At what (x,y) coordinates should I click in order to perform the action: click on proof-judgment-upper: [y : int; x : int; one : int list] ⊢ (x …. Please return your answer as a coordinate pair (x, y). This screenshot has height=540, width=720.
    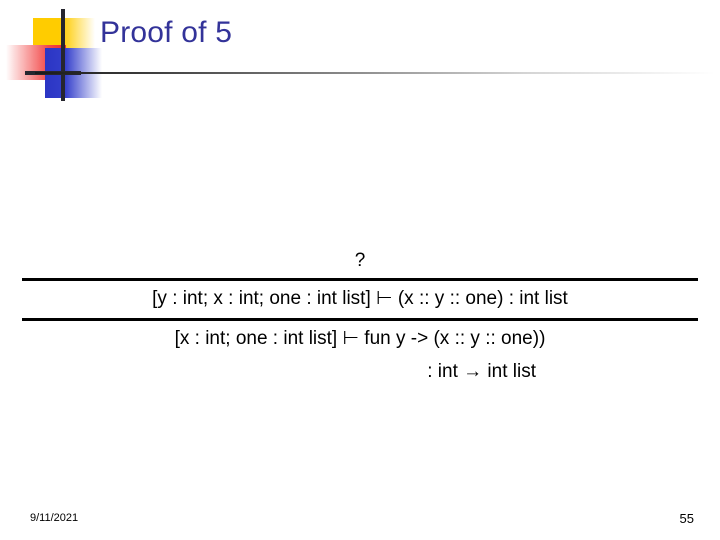
    Looking at the image, I should click on (360, 298).